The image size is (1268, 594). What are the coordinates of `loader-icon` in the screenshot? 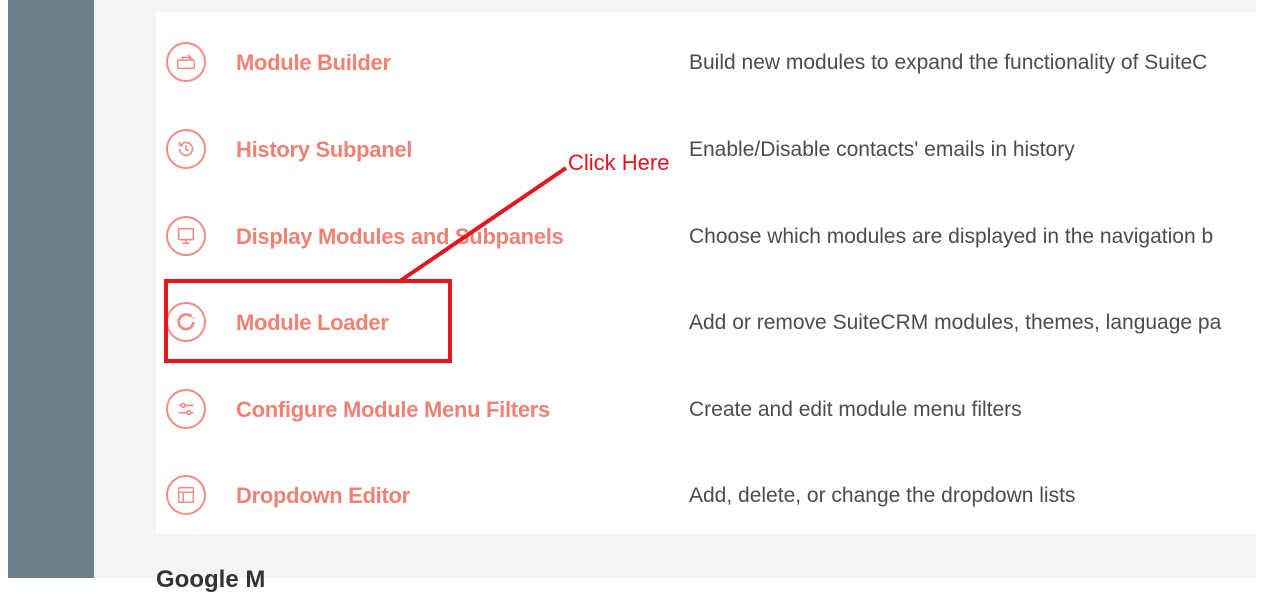 It's located at (186, 322).